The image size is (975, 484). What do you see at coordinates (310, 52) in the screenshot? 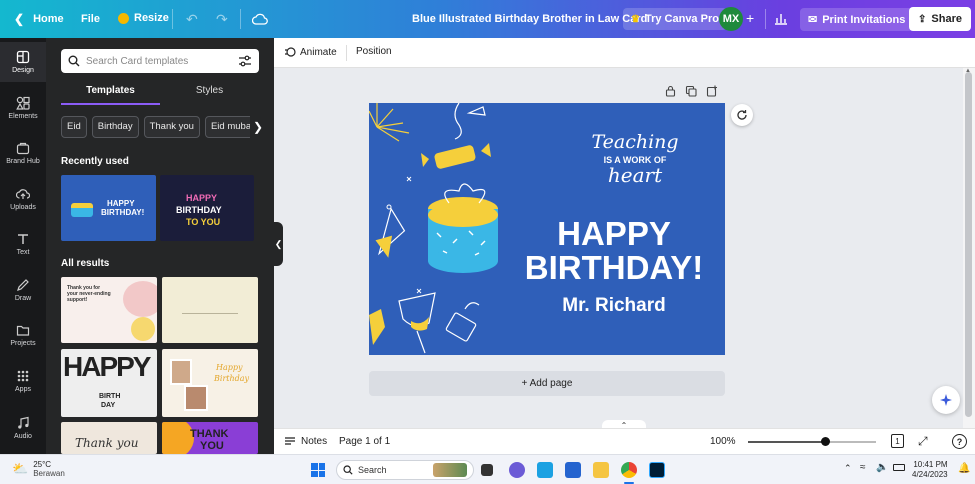
I see `animate-button: Animate` at bounding box center [310, 52].